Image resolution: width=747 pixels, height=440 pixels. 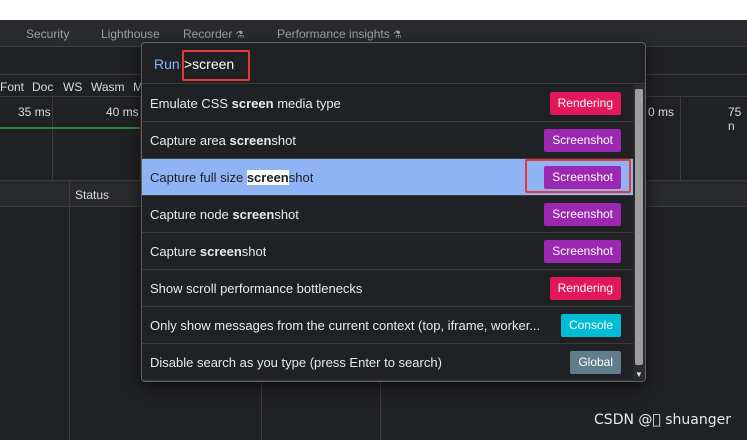 I want to click on tick-label: 35 ms, so click(x=34, y=112).